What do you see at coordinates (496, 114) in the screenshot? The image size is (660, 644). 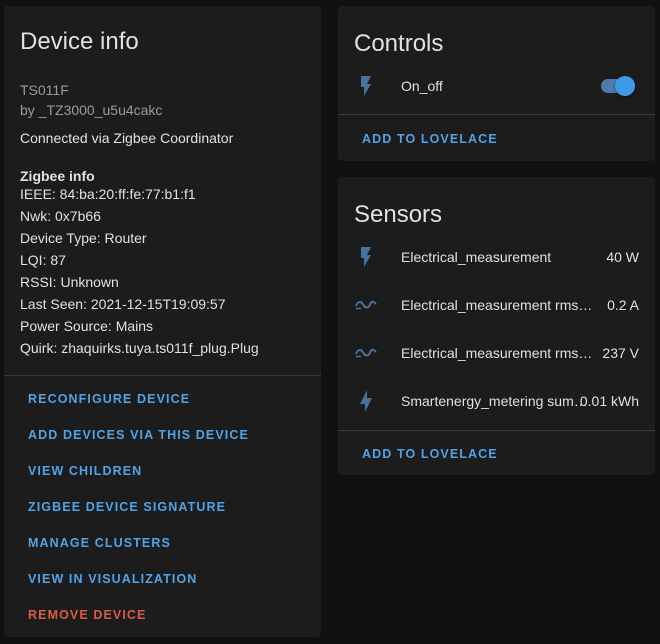 I see `controls-divider` at bounding box center [496, 114].